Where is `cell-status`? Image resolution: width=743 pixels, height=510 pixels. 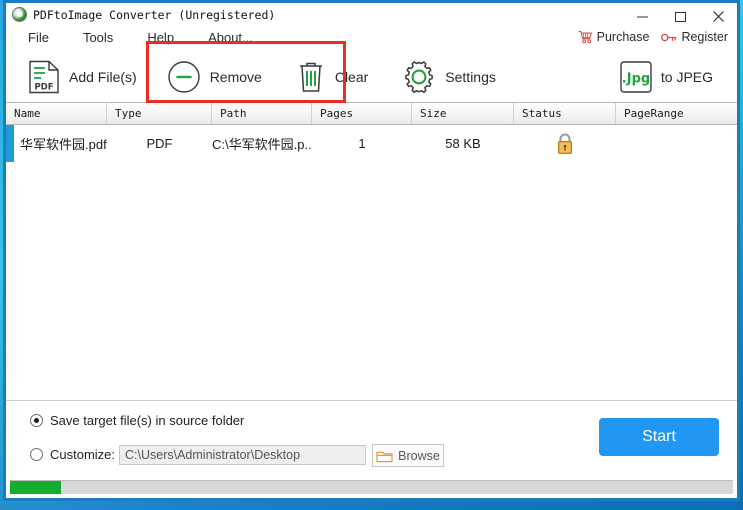 cell-status is located at coordinates (565, 143).